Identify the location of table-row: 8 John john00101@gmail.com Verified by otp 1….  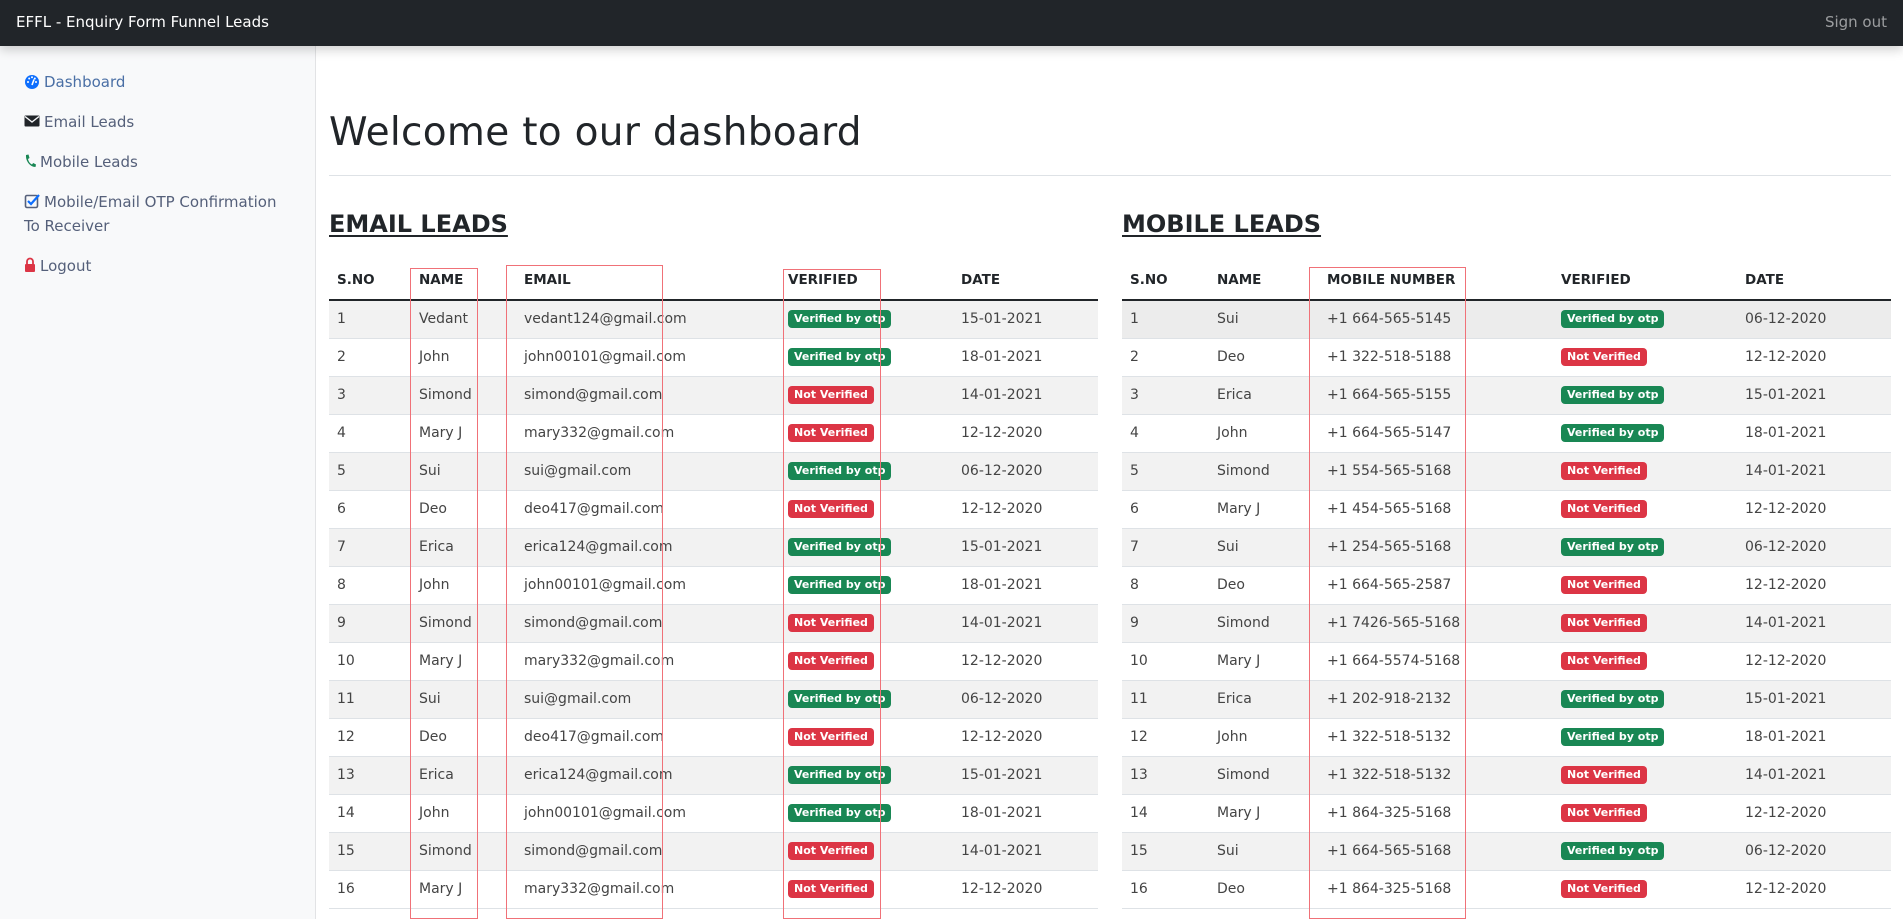
(713, 585).